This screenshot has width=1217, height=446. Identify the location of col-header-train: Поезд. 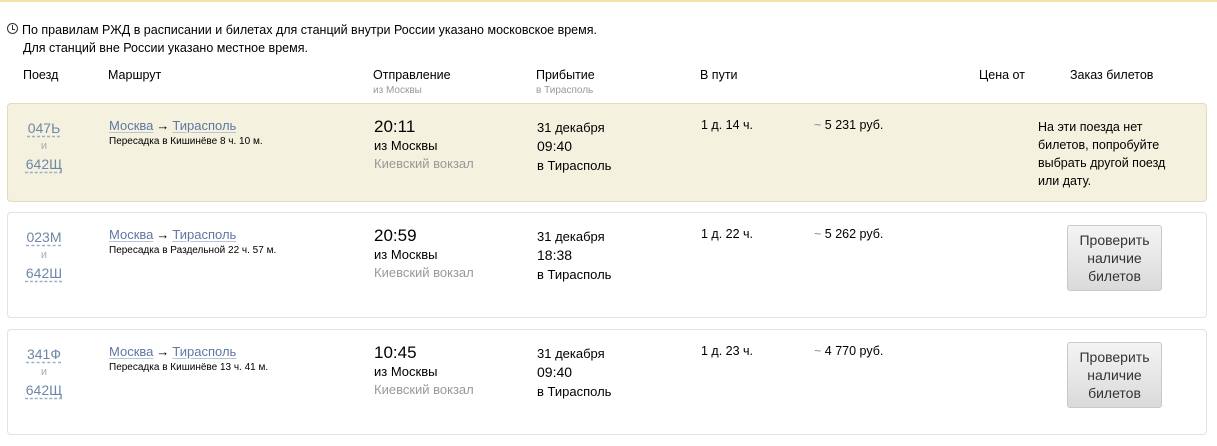
(41, 75).